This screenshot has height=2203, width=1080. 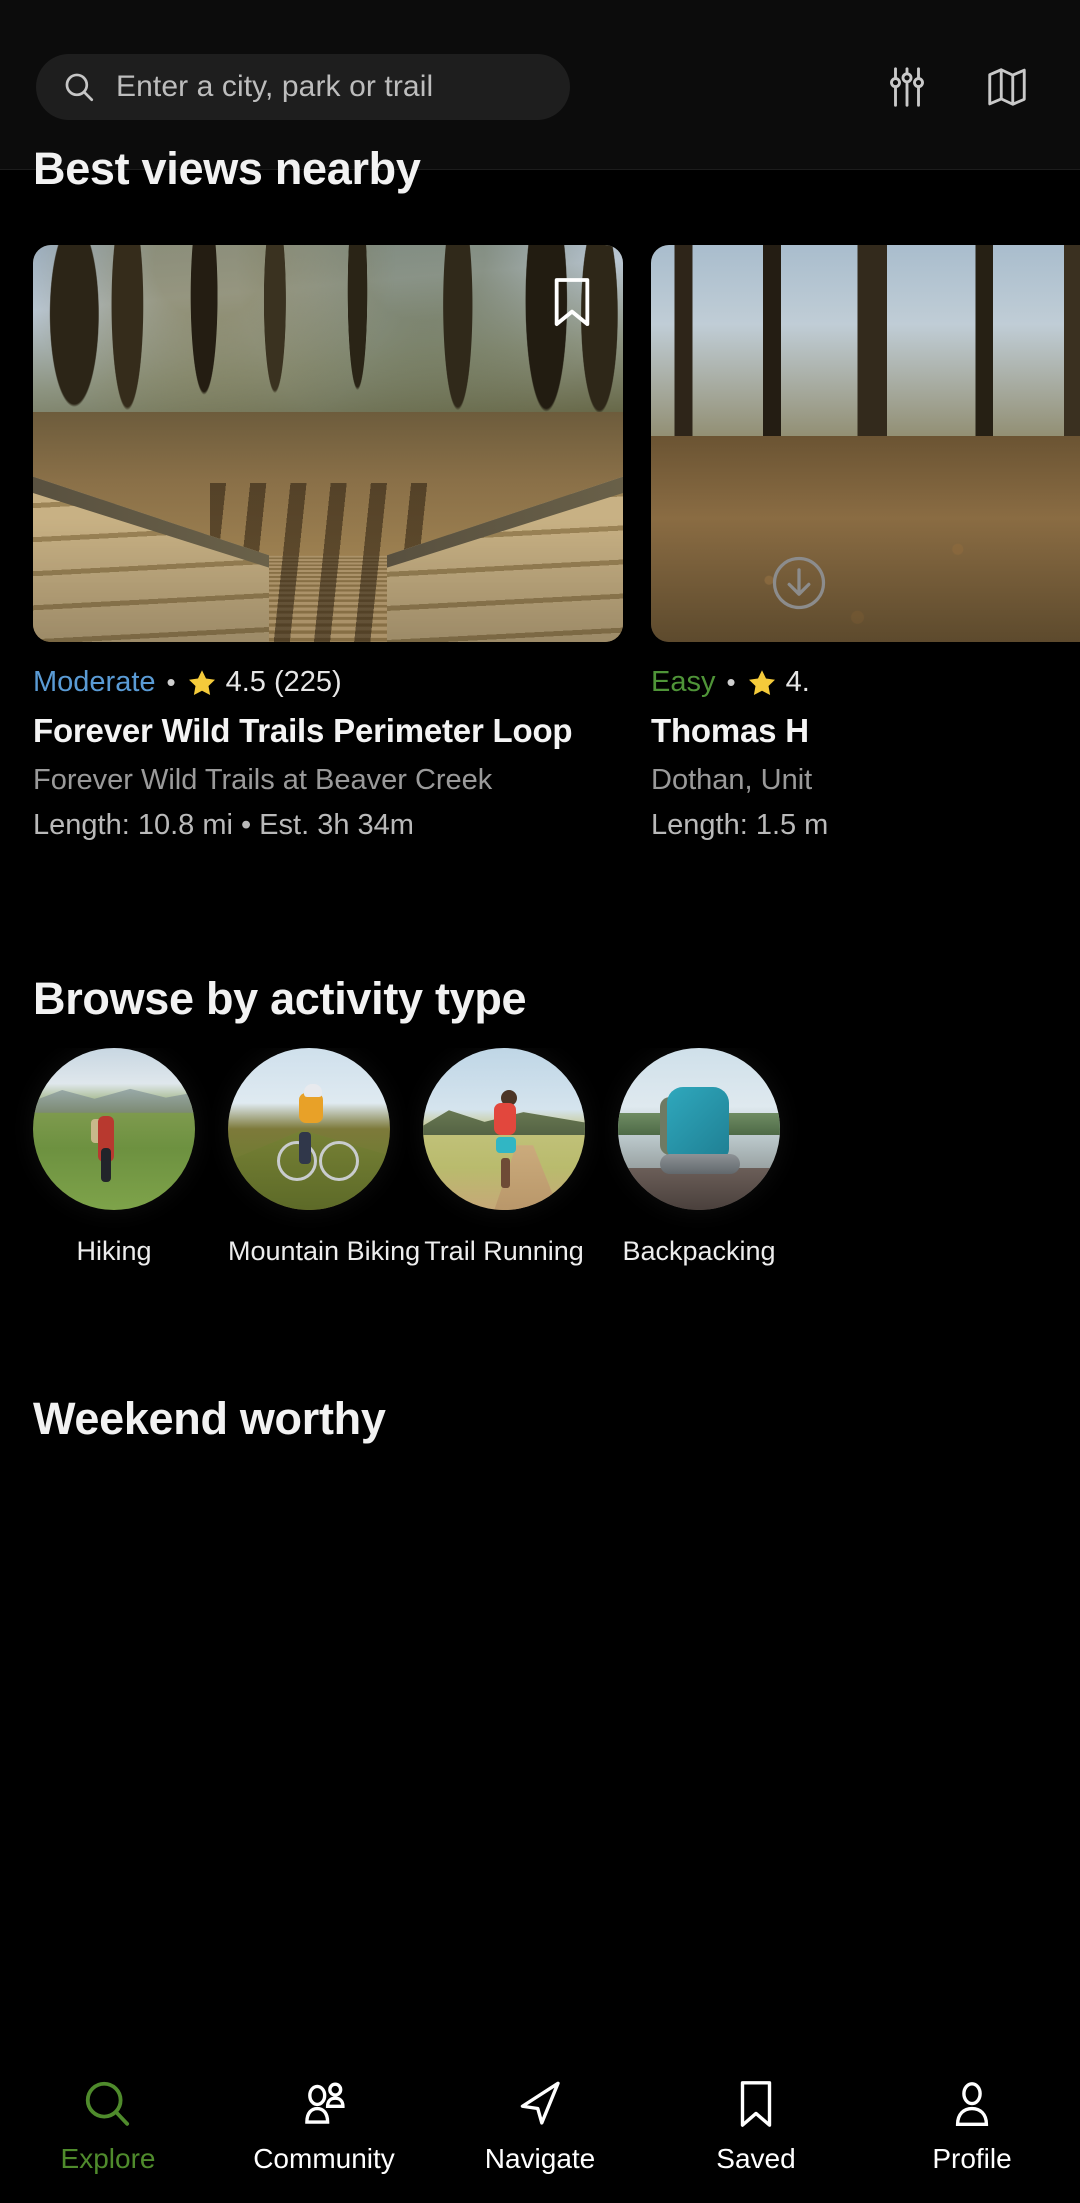 I want to click on search-input: Enter a city, park or trail, so click(x=303, y=86).